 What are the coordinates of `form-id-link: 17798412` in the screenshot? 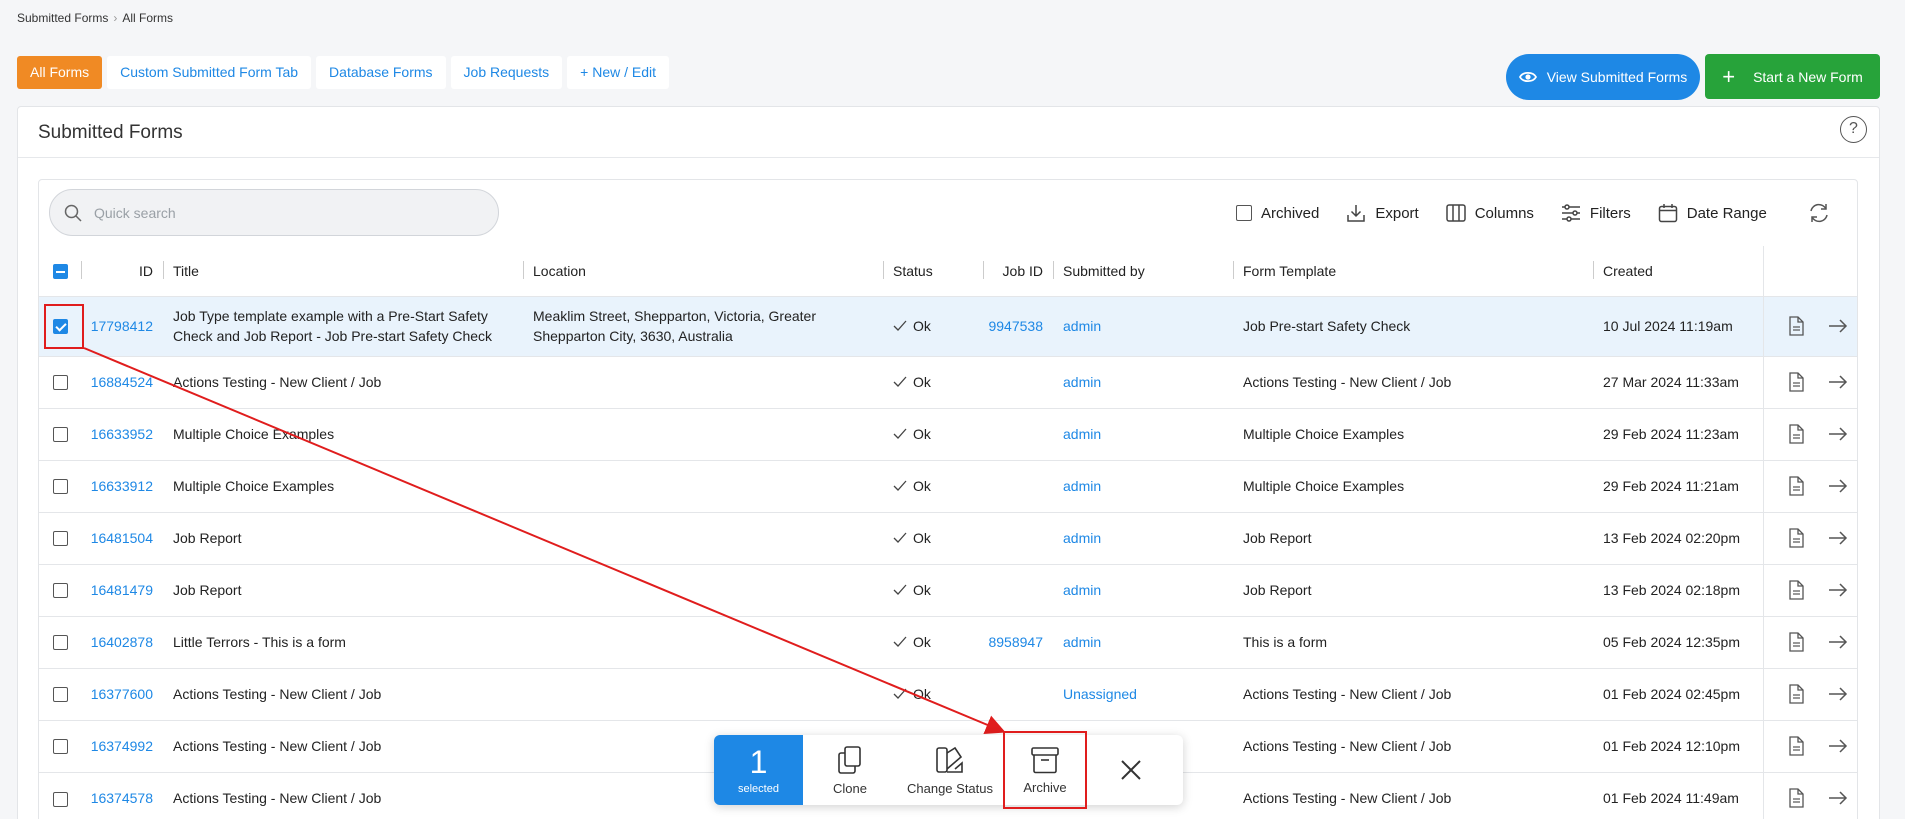 It's located at (122, 325).